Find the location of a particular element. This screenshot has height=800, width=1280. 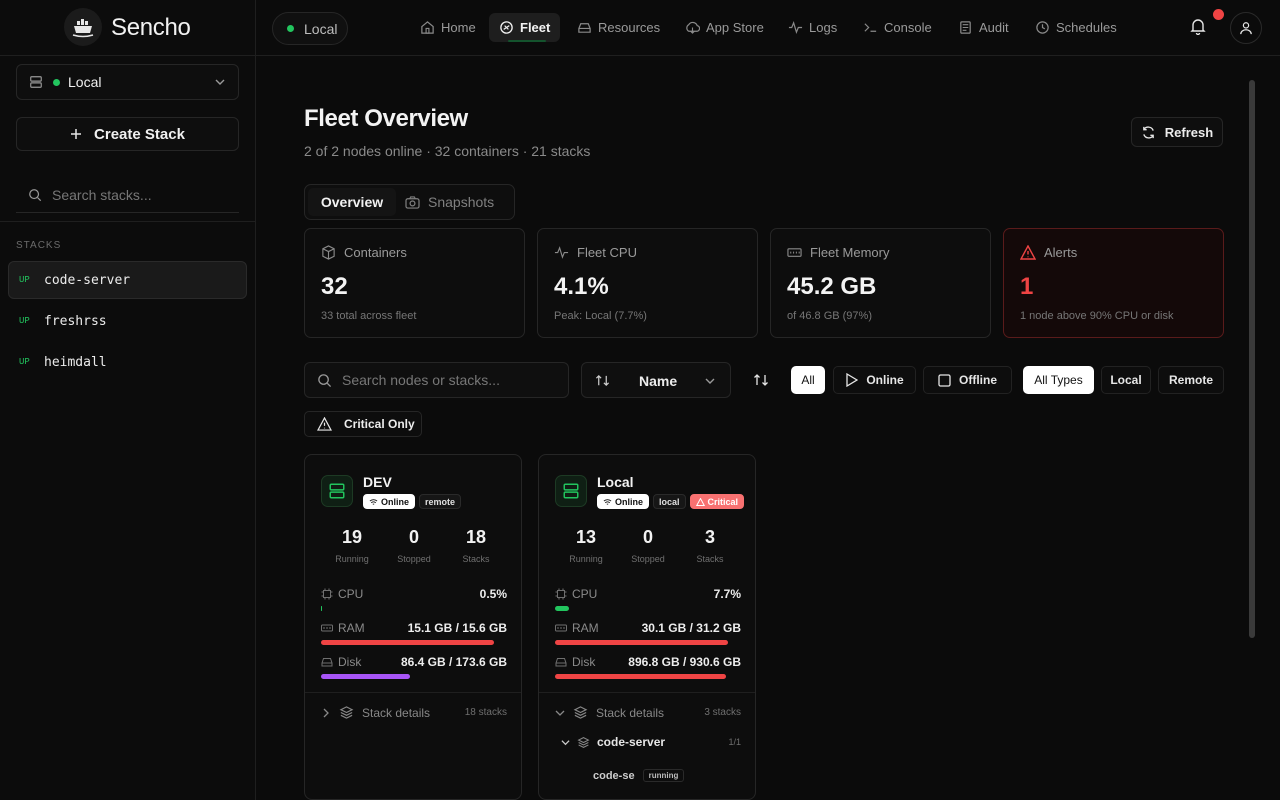

stacks-count: 3 is located at coordinates (709, 537).